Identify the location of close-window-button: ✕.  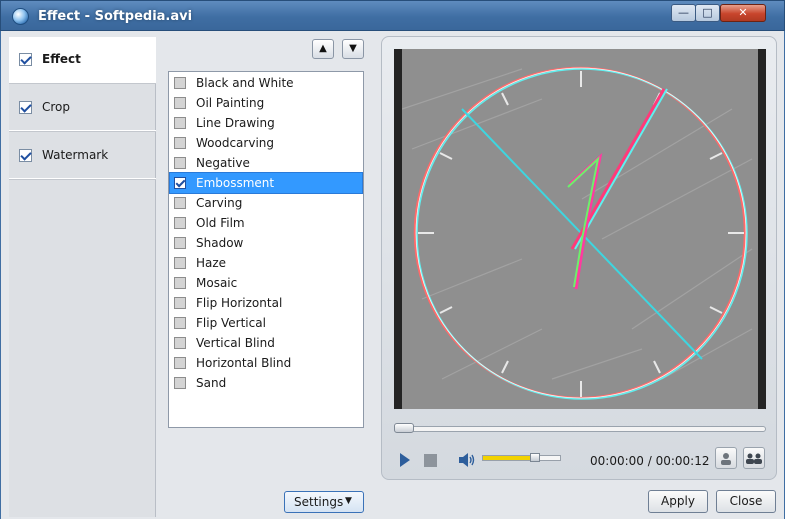
(743, 13).